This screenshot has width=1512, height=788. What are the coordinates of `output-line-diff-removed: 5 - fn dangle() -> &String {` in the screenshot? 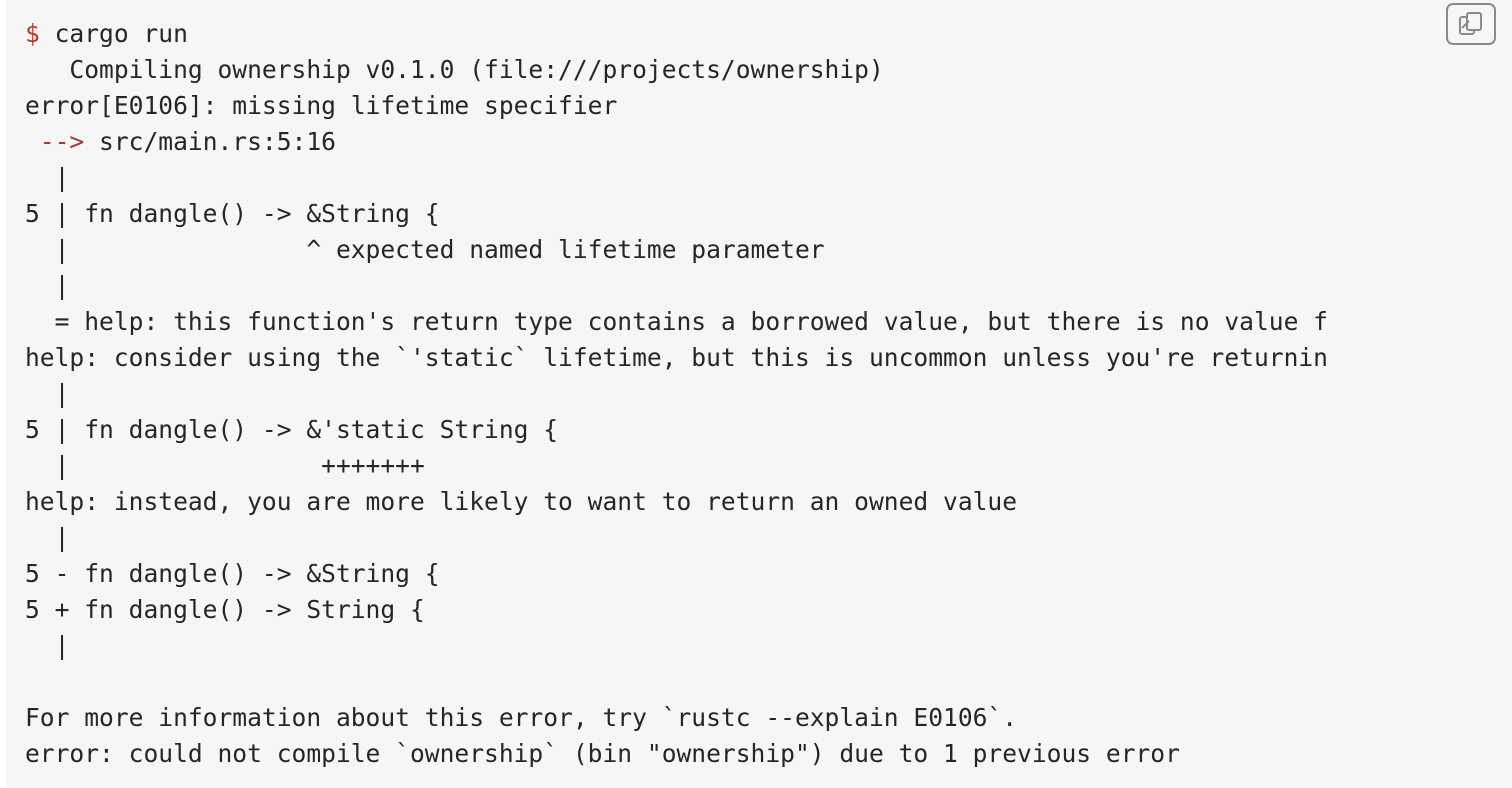 It's located at (232, 573).